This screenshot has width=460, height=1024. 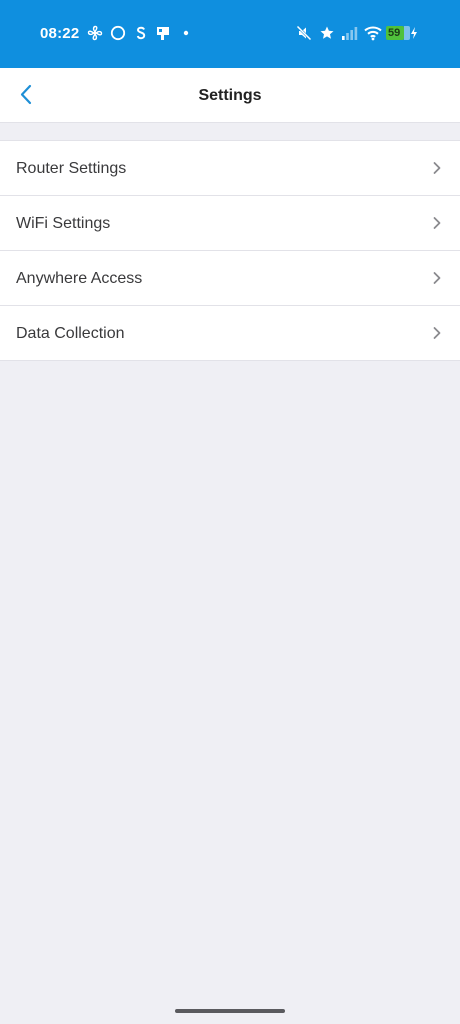 I want to click on page-title: Settings, so click(x=230, y=95).